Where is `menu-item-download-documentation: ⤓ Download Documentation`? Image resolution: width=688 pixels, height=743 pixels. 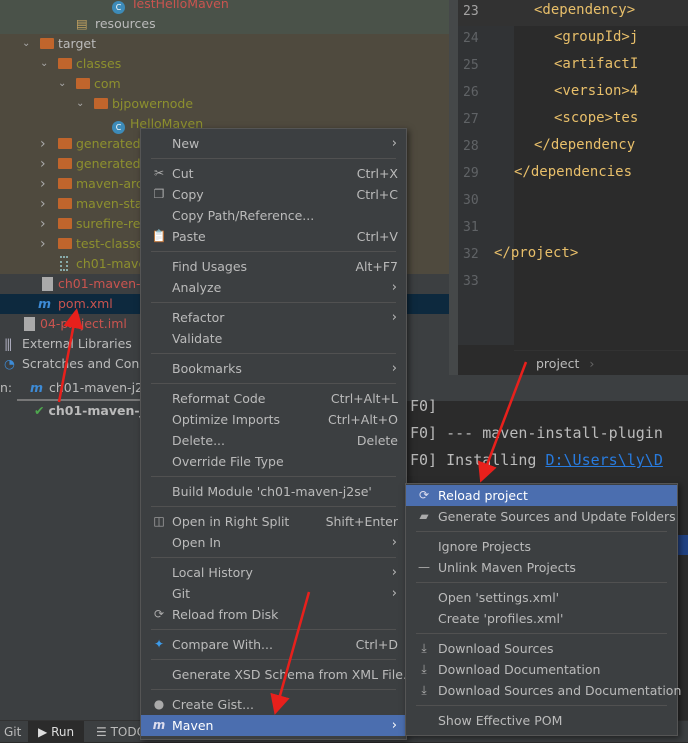
menu-item-download-documentation: ⤓ Download Documentation is located at coordinates (541, 669).